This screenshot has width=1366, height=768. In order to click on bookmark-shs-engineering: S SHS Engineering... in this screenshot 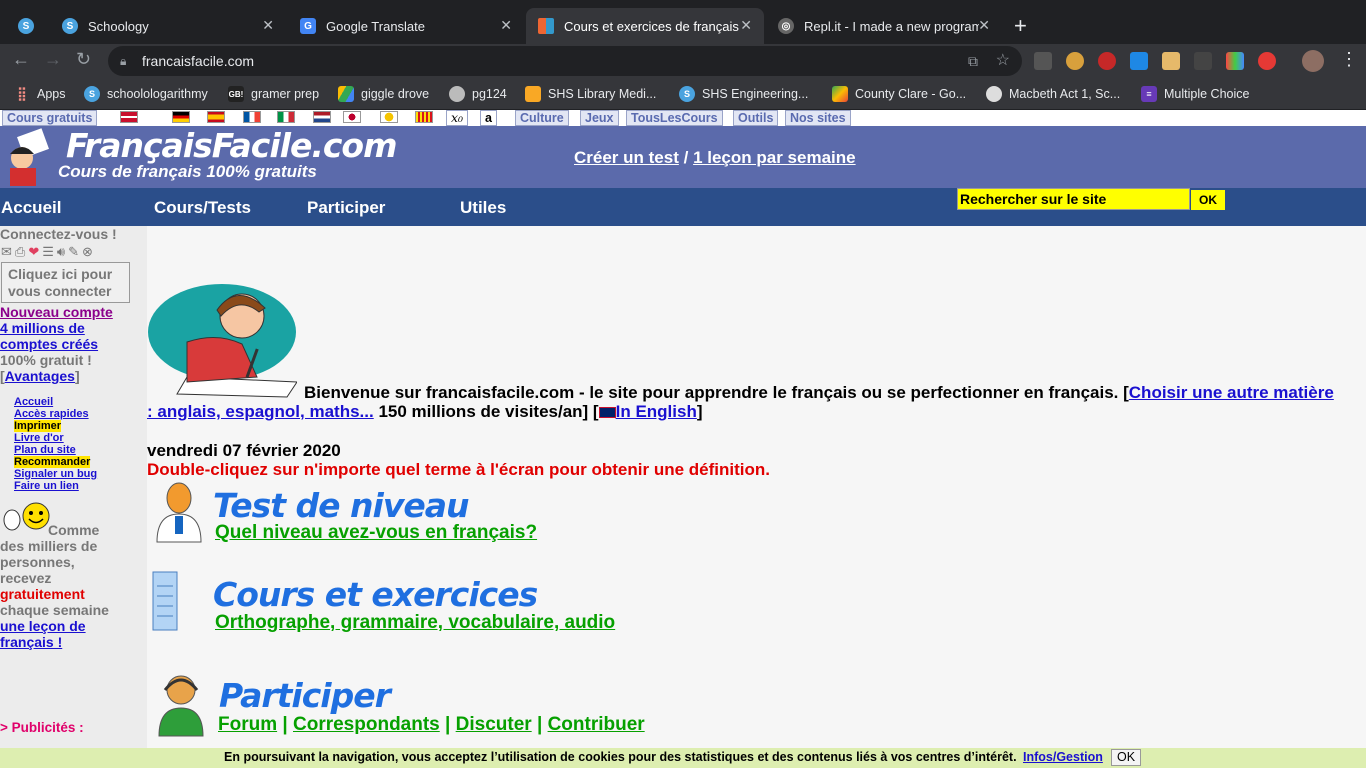, I will do `click(743, 94)`.